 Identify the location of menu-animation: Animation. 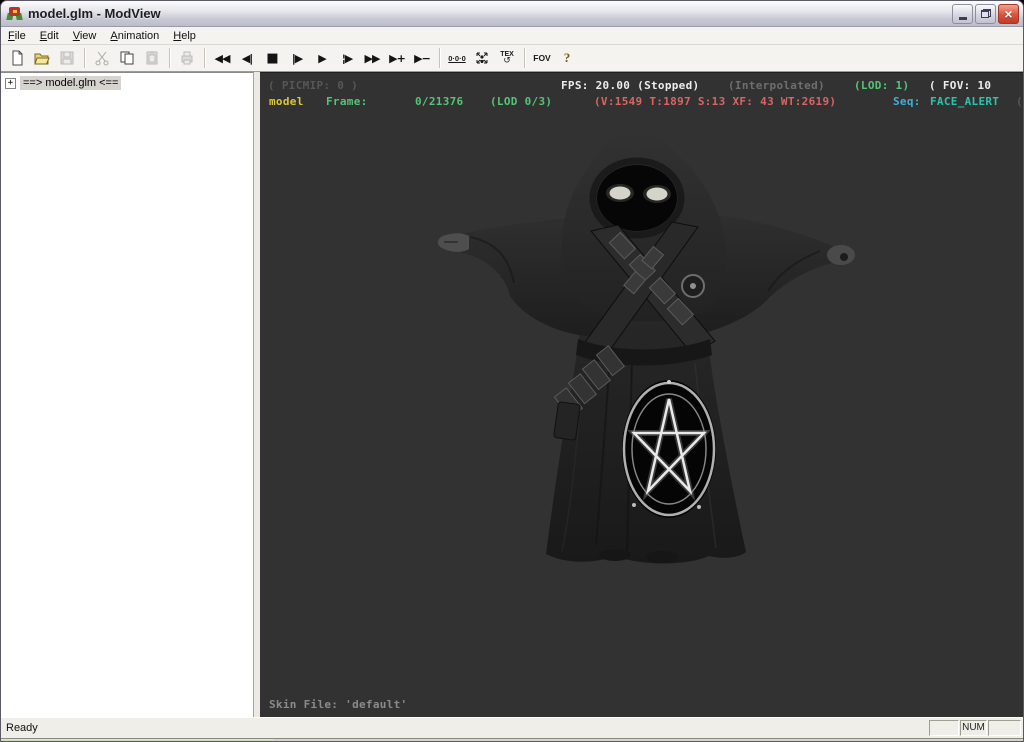
(134, 36).